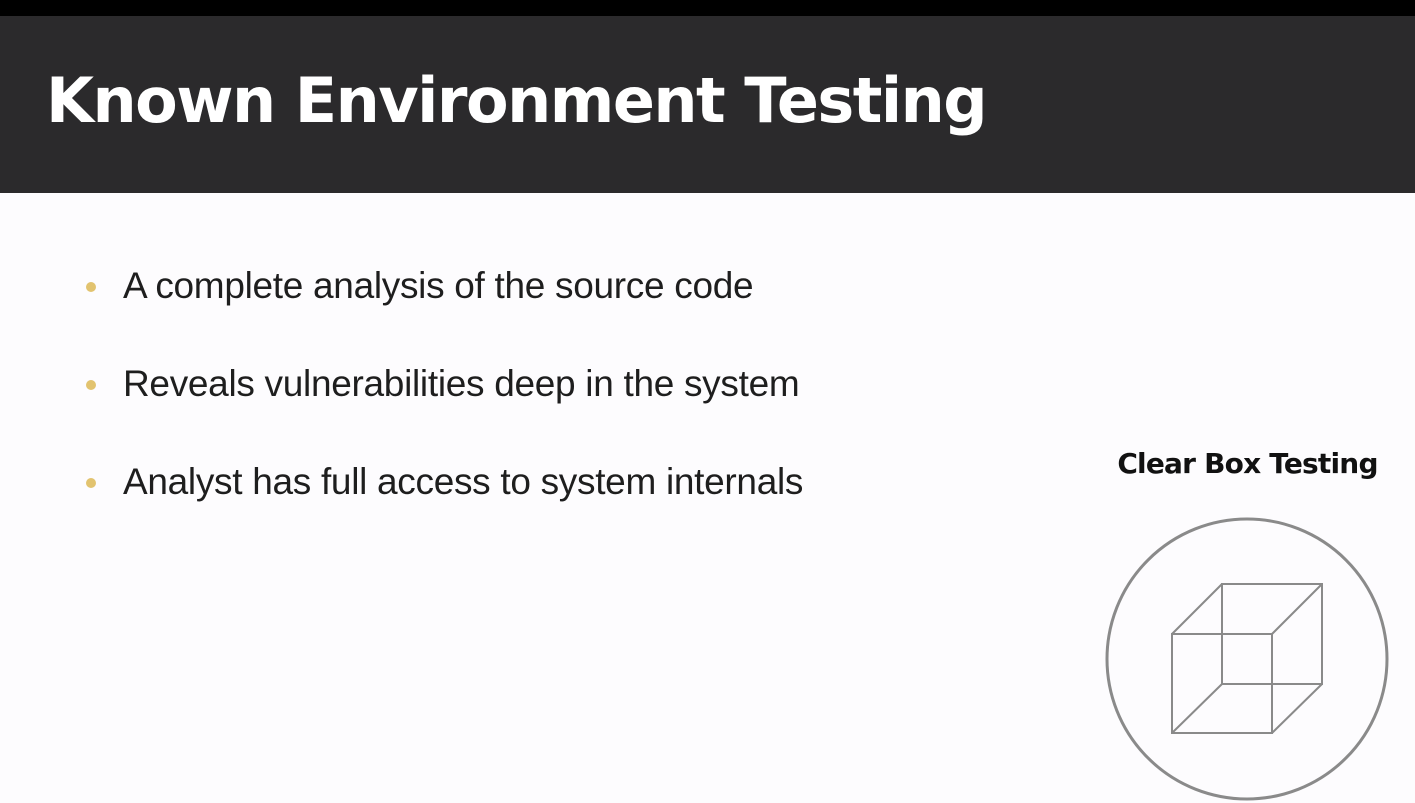 The width and height of the screenshot is (1415, 803). What do you see at coordinates (444, 311) in the screenshot?
I see `bullet-item: A complete analysis of the source code` at bounding box center [444, 311].